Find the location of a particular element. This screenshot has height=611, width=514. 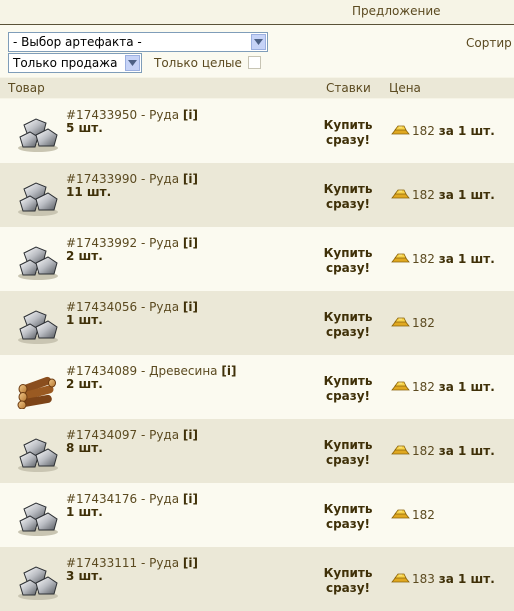

lot-link: #17434056 - Руда [i] is located at coordinates (132, 307).